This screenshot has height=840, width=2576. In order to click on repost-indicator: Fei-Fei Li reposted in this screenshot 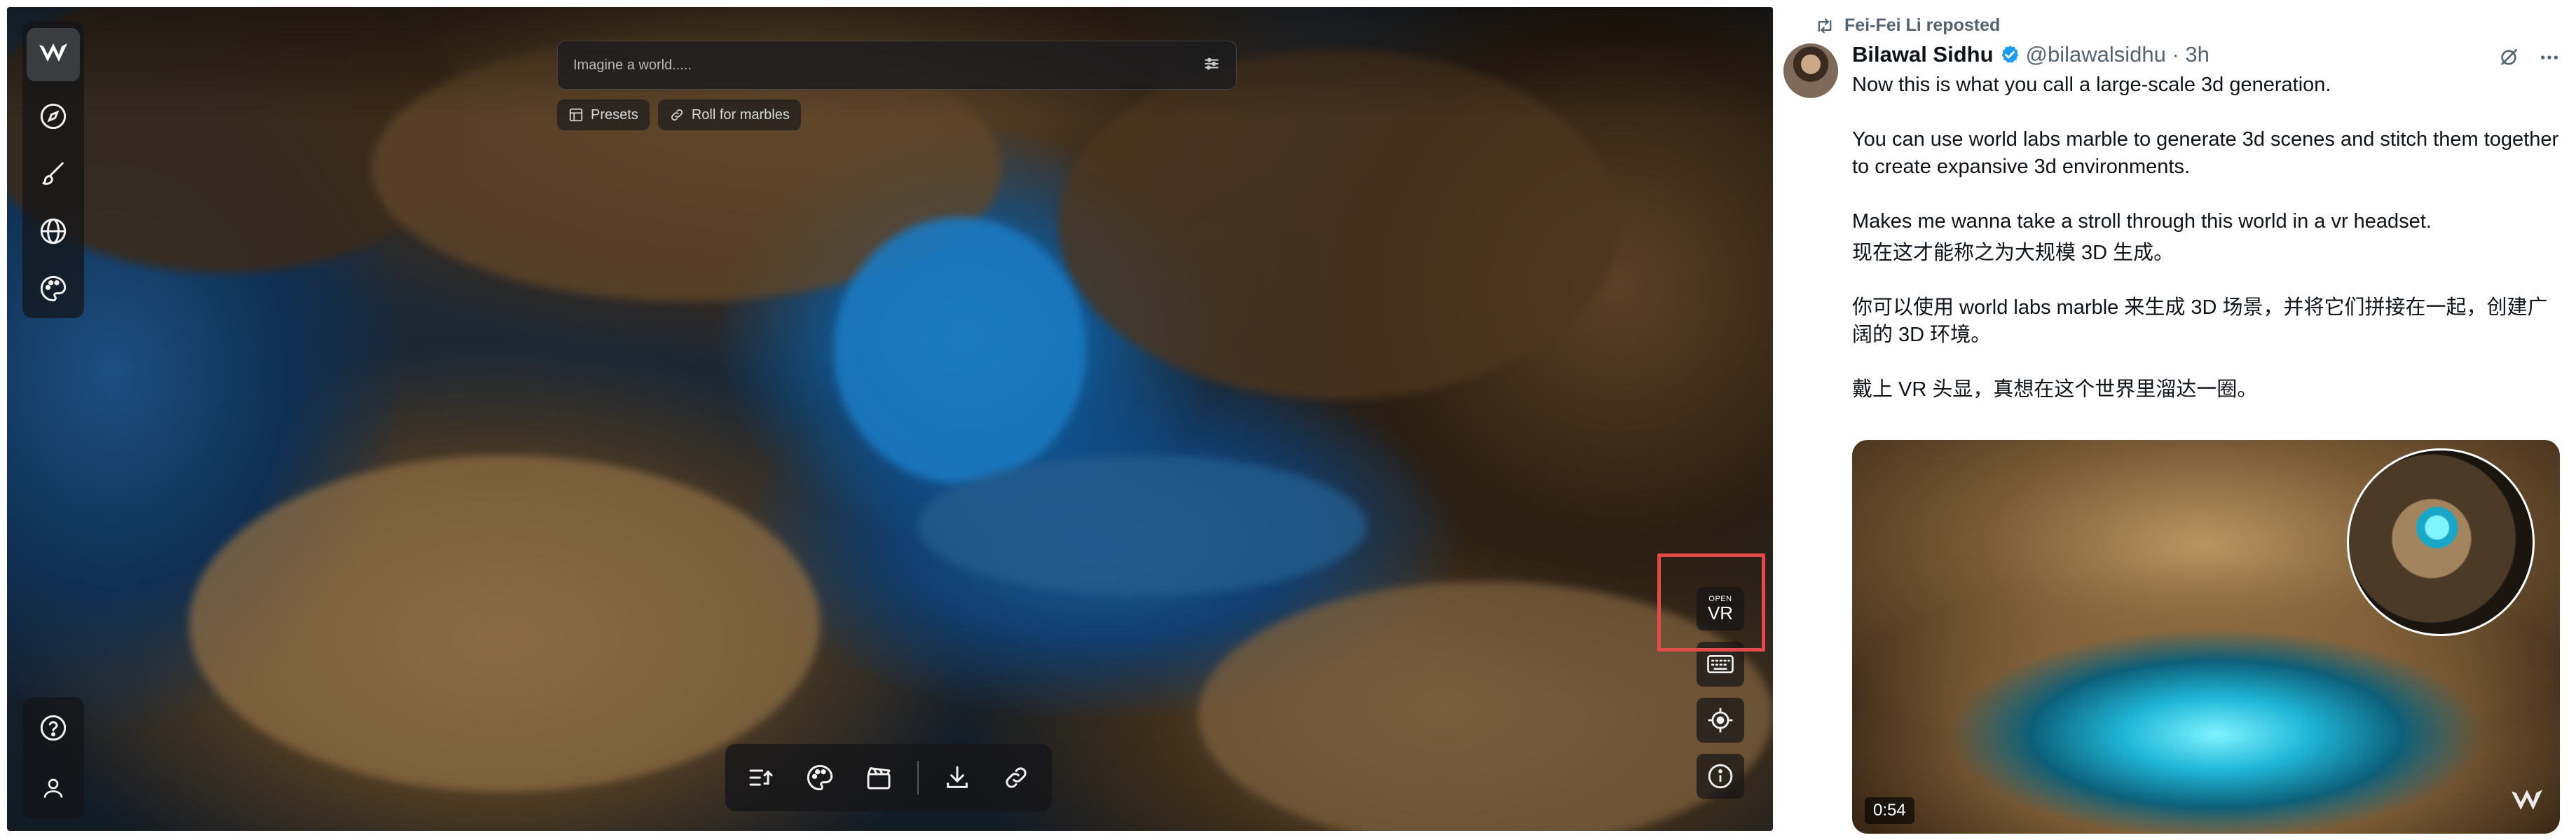, I will do `click(1908, 26)`.